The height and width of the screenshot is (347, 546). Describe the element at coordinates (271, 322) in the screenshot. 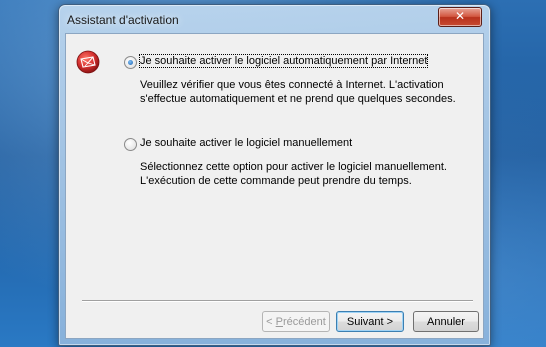

I see `previous-prefix: <` at that location.